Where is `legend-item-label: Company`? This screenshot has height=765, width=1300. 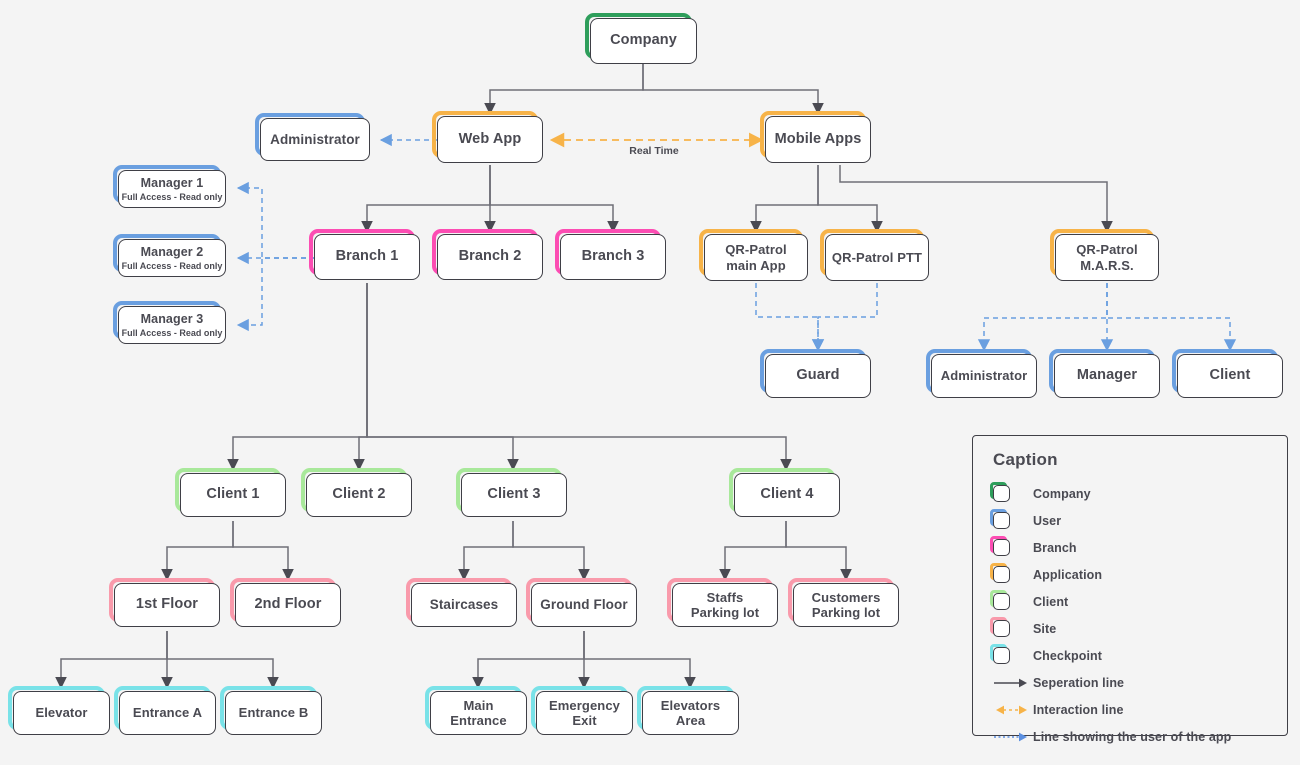
legend-item-label: Company is located at coordinates (1062, 493).